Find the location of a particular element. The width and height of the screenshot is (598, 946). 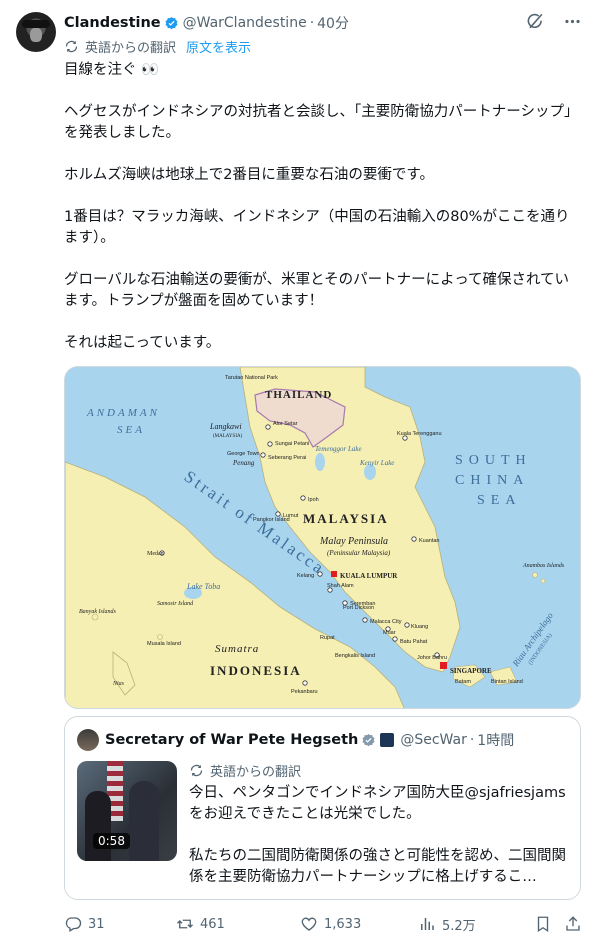

map-label-langkawi: Langkawi is located at coordinates (225, 426).